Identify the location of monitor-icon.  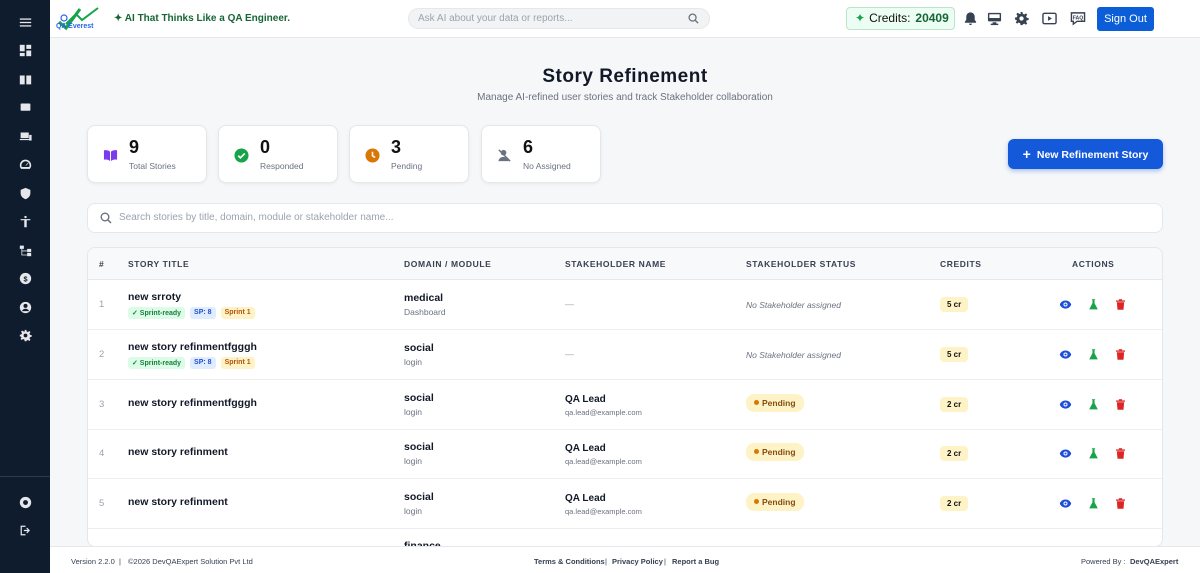
(994, 18).